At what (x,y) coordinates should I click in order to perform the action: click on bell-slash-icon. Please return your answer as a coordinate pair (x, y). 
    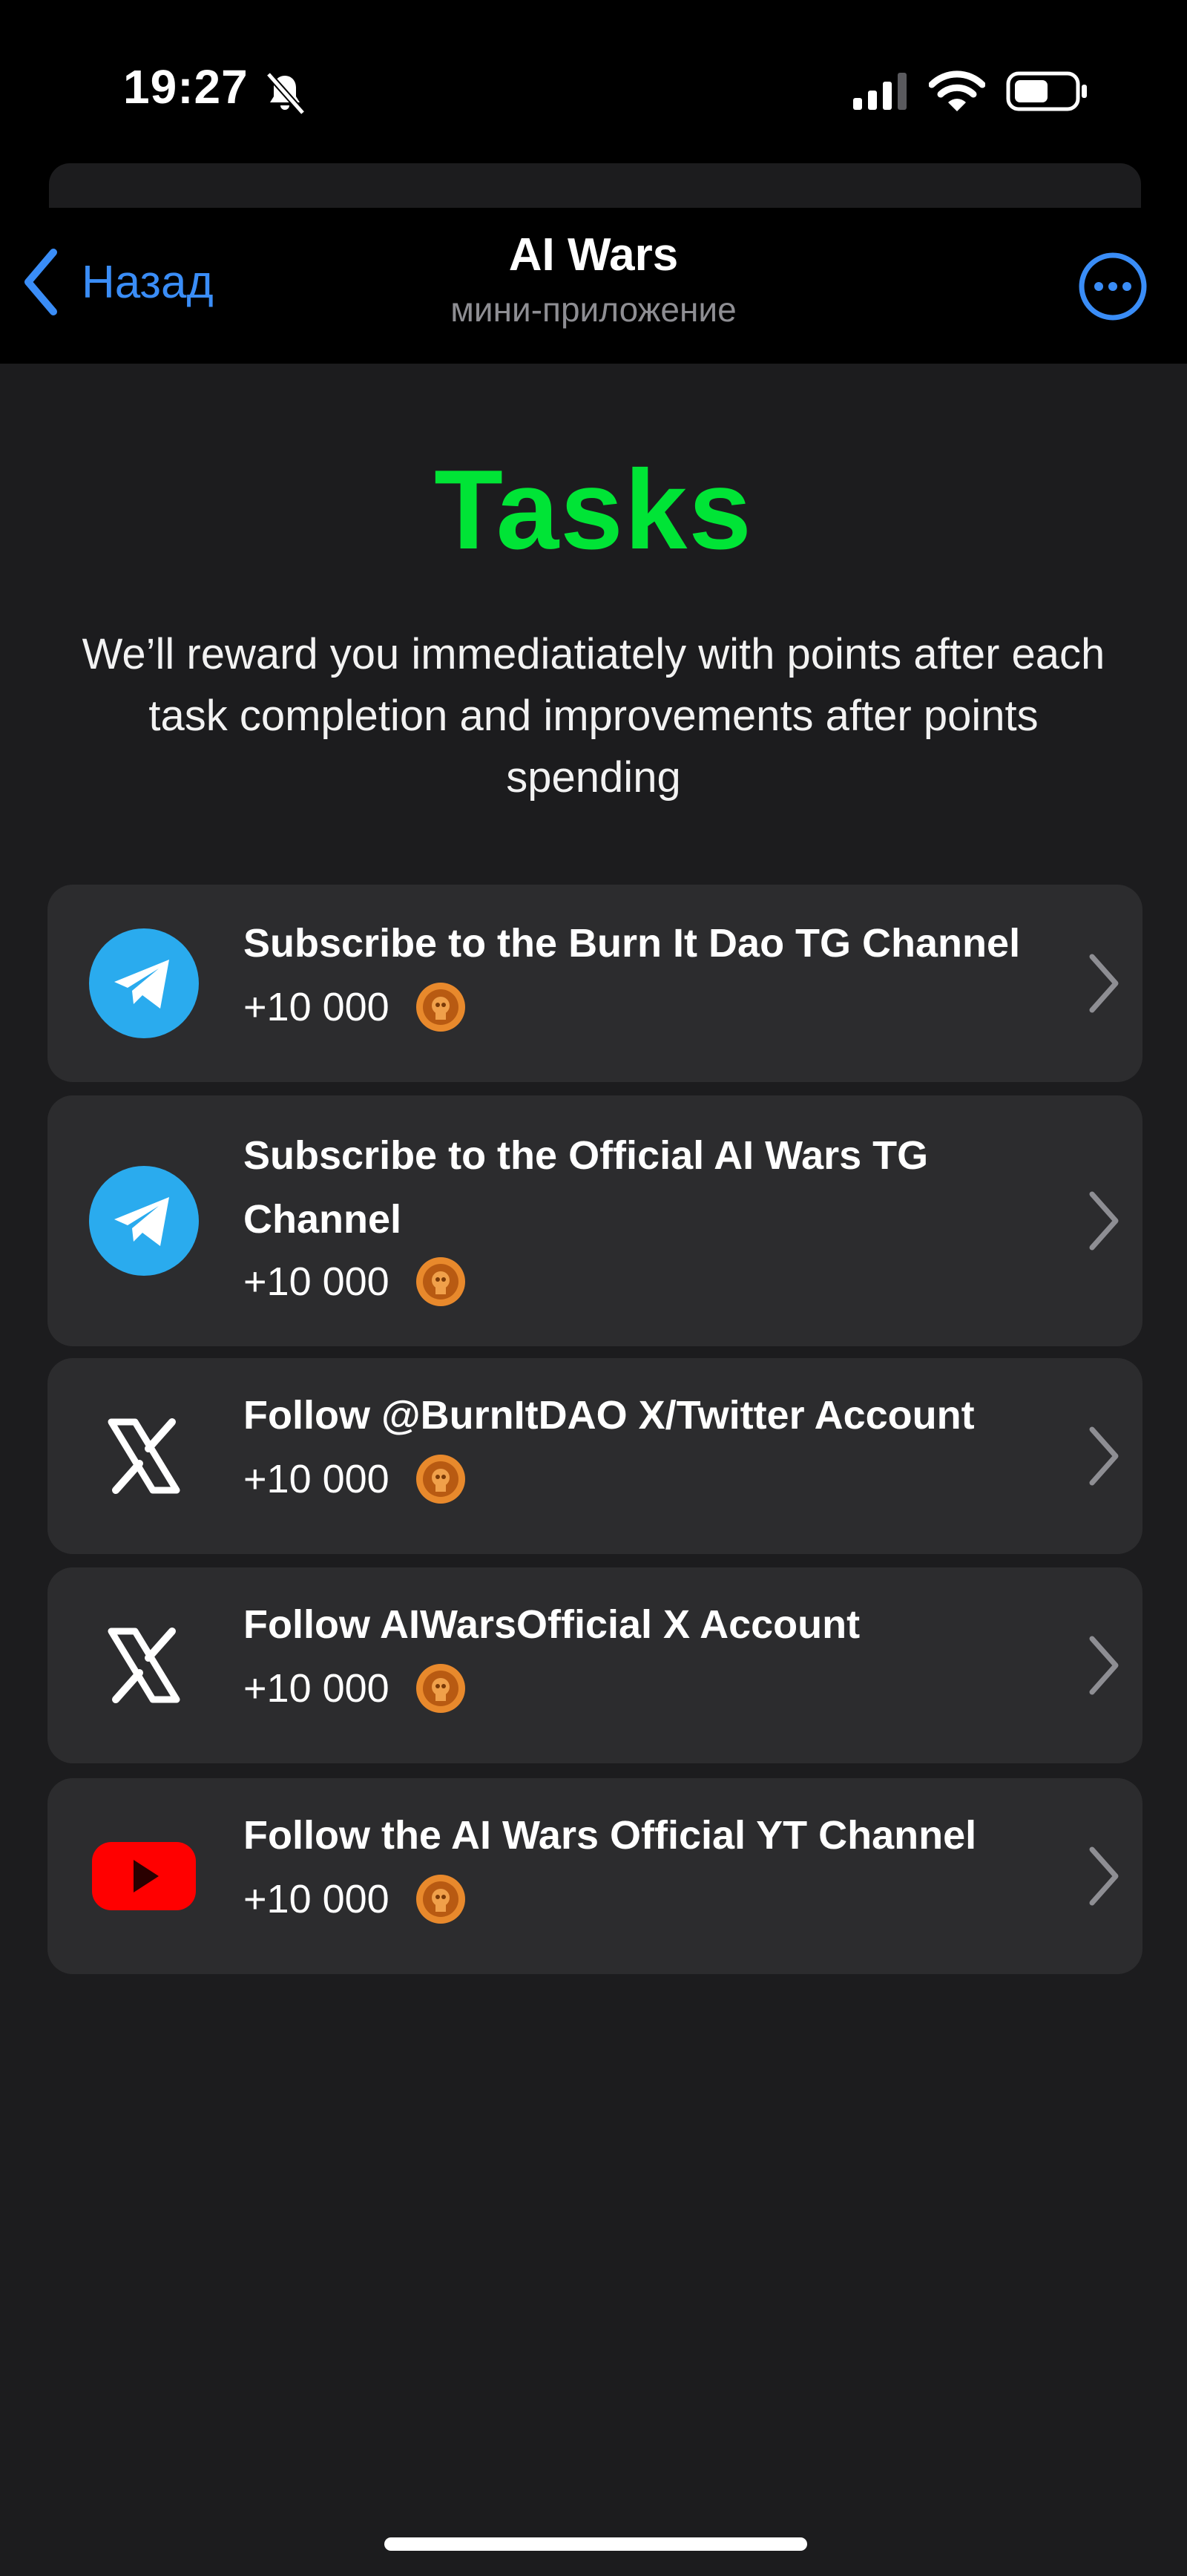
    Looking at the image, I should click on (286, 93).